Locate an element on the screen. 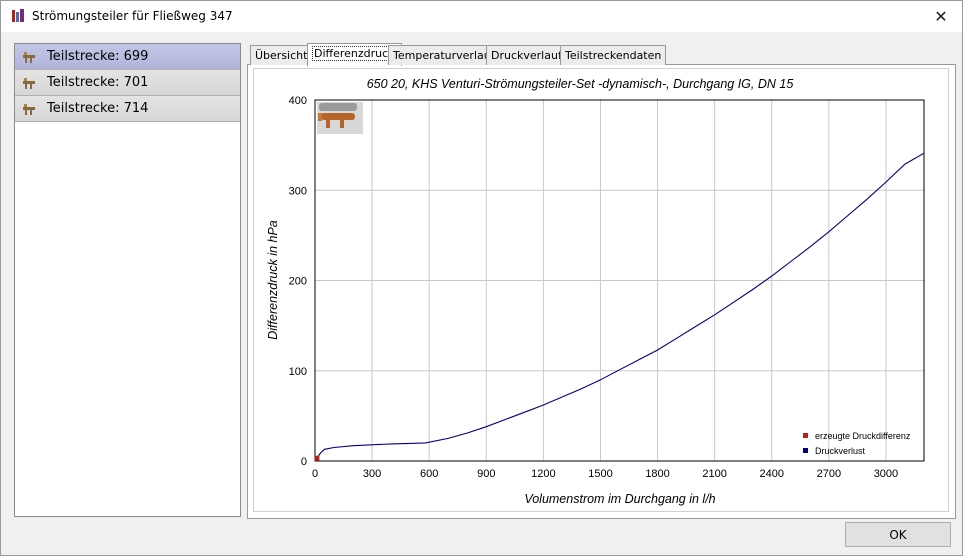 The height and width of the screenshot is (556, 963). list-item-section-714: Teilstrecke: 714 is located at coordinates (127, 109).